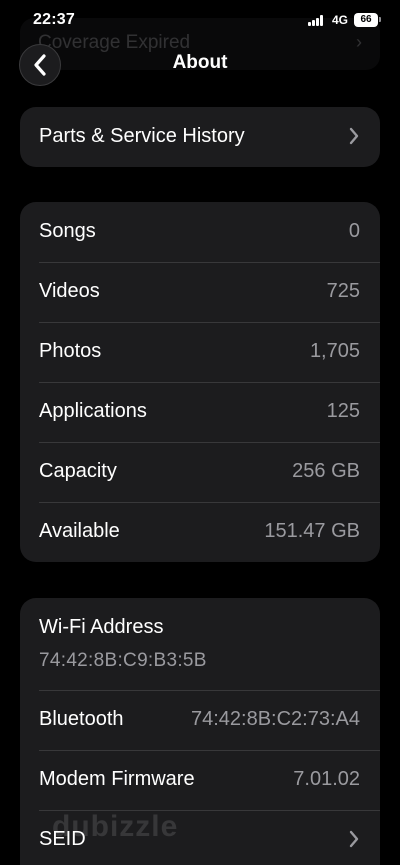  What do you see at coordinates (200, 352) in the screenshot?
I see `stat-row-photos: Photos 1,705` at bounding box center [200, 352].